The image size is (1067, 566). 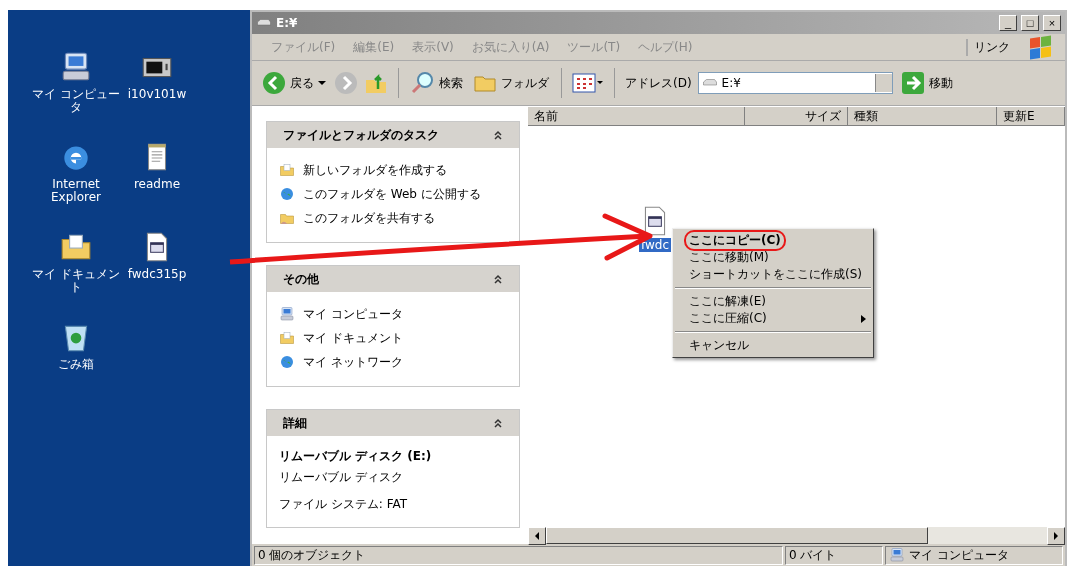 I want to click on column-header: サイズ, so click(x=796, y=116).